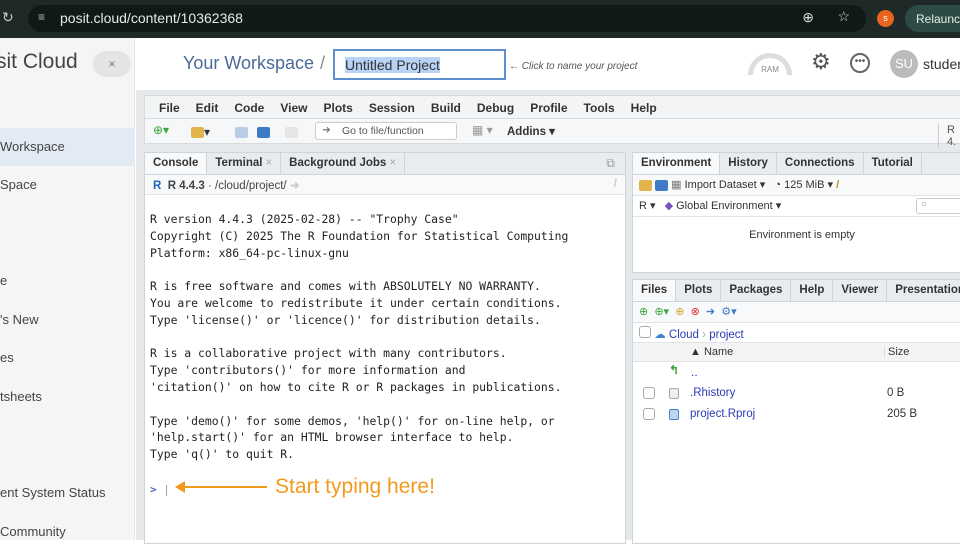 This screenshot has height=551, width=960. What do you see at coordinates (645, 185) in the screenshot?
I see `load-workspace-icon` at bounding box center [645, 185].